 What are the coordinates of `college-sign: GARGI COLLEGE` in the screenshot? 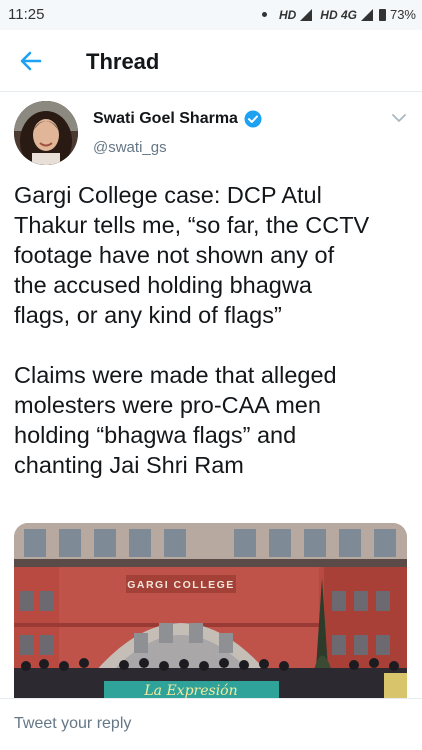 It's located at (181, 585).